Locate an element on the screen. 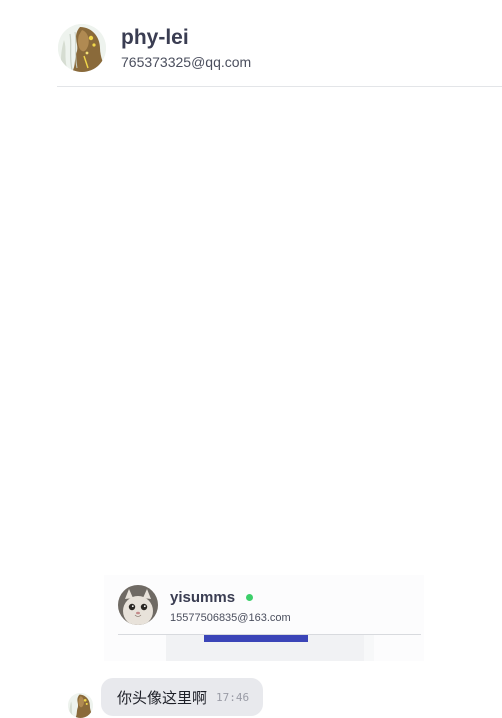 The width and height of the screenshot is (502, 718). shared-user-name: yisumms is located at coordinates (203, 597).